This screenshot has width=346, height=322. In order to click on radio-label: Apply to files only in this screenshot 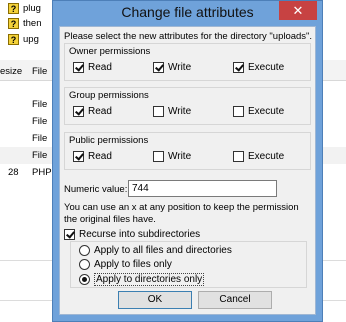, I will do `click(133, 264)`.